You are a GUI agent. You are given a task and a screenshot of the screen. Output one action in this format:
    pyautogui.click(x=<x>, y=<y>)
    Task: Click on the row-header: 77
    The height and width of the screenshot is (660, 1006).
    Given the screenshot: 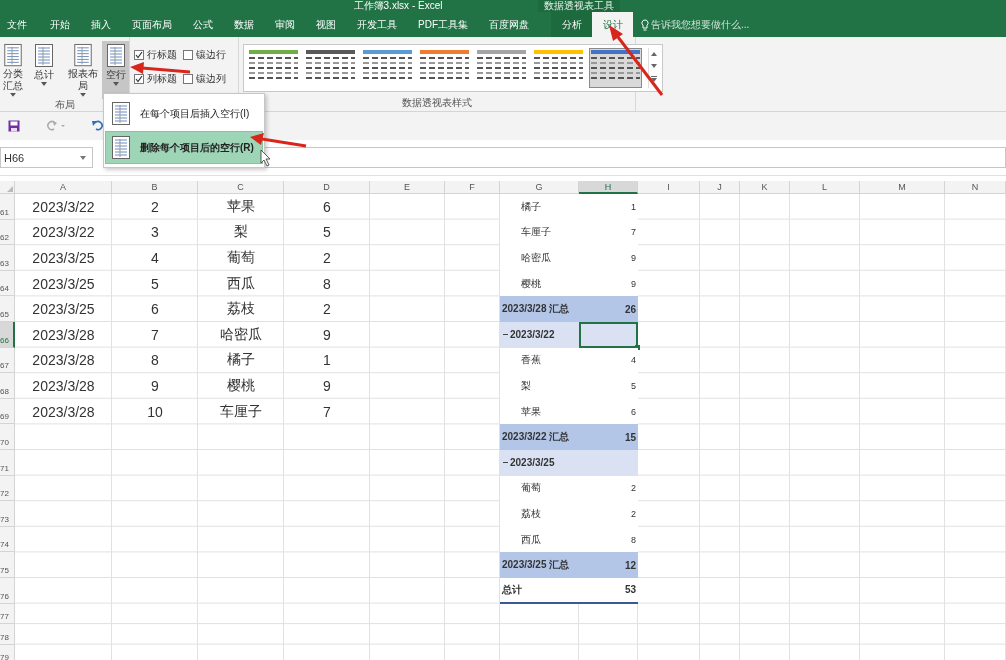 What is the action you would take?
    pyautogui.click(x=7, y=613)
    